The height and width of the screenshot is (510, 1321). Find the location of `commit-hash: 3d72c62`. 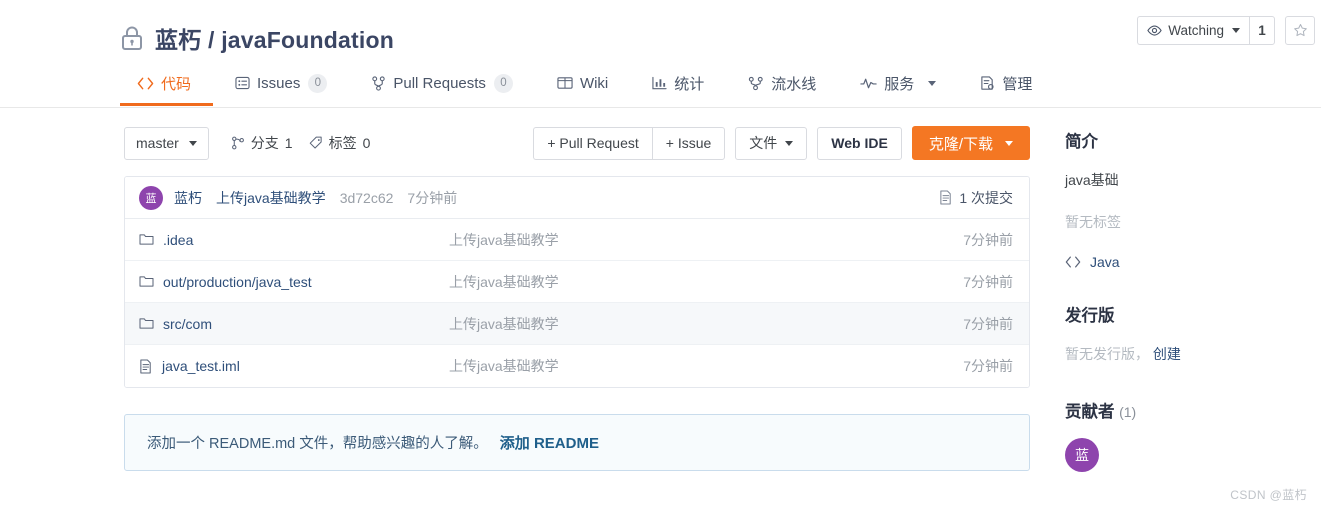

commit-hash: 3d72c62 is located at coordinates (367, 198).